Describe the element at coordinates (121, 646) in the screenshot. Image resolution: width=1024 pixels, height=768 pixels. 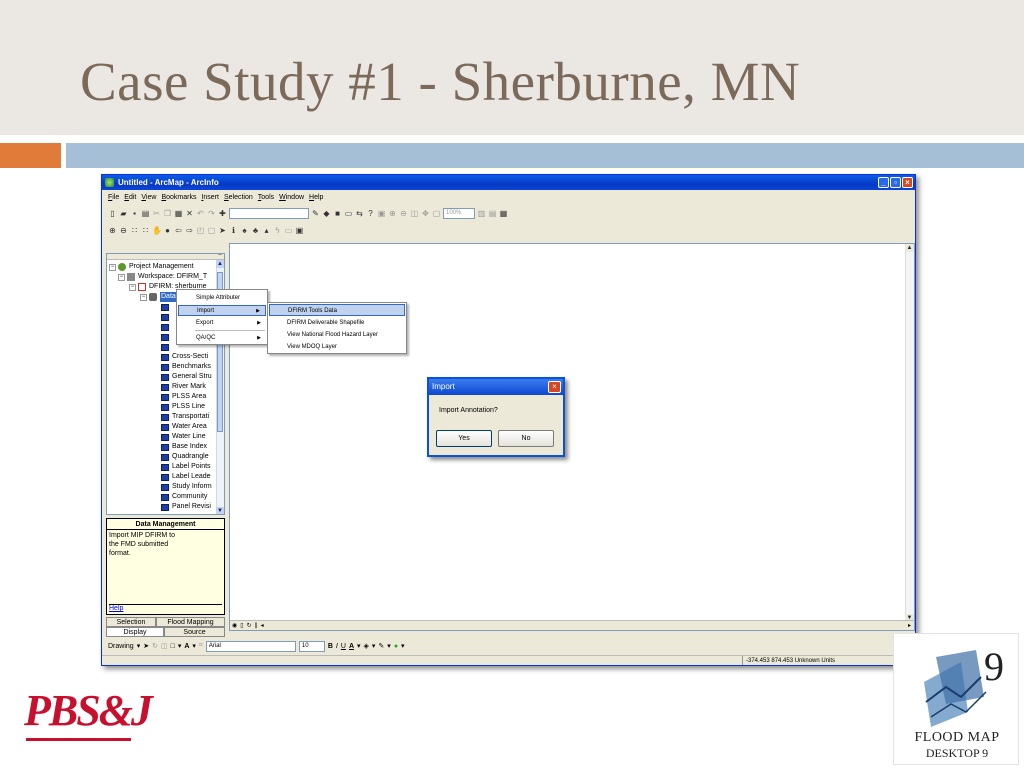
I see `drawing-menu: Drawing` at that location.